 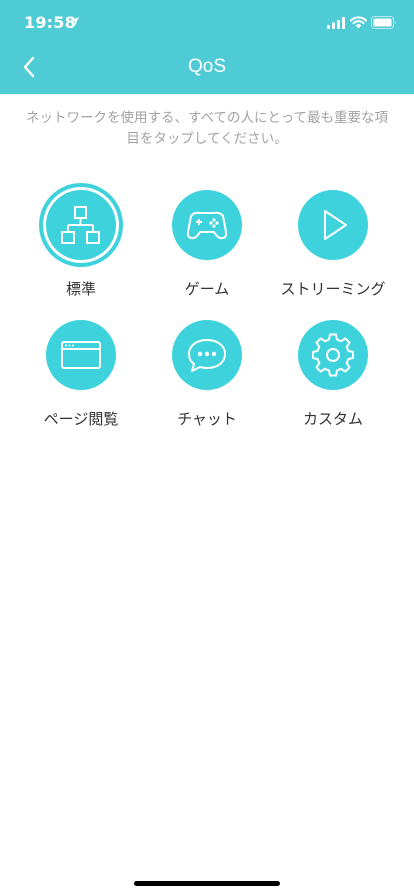 I want to click on option-game-circle, so click(x=207, y=225).